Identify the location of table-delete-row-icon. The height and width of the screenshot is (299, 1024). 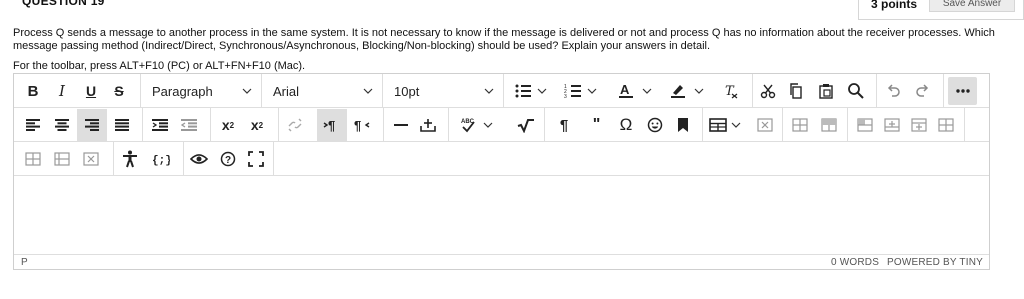
(865, 125).